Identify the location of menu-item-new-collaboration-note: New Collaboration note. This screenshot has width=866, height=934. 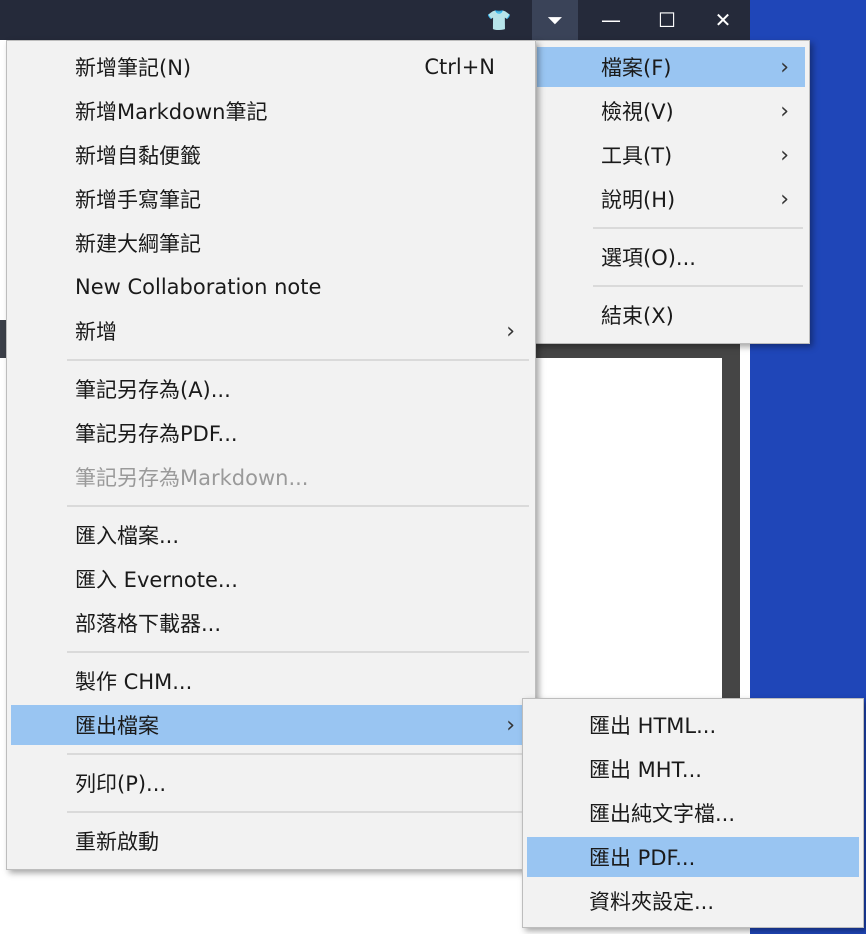
(271, 287).